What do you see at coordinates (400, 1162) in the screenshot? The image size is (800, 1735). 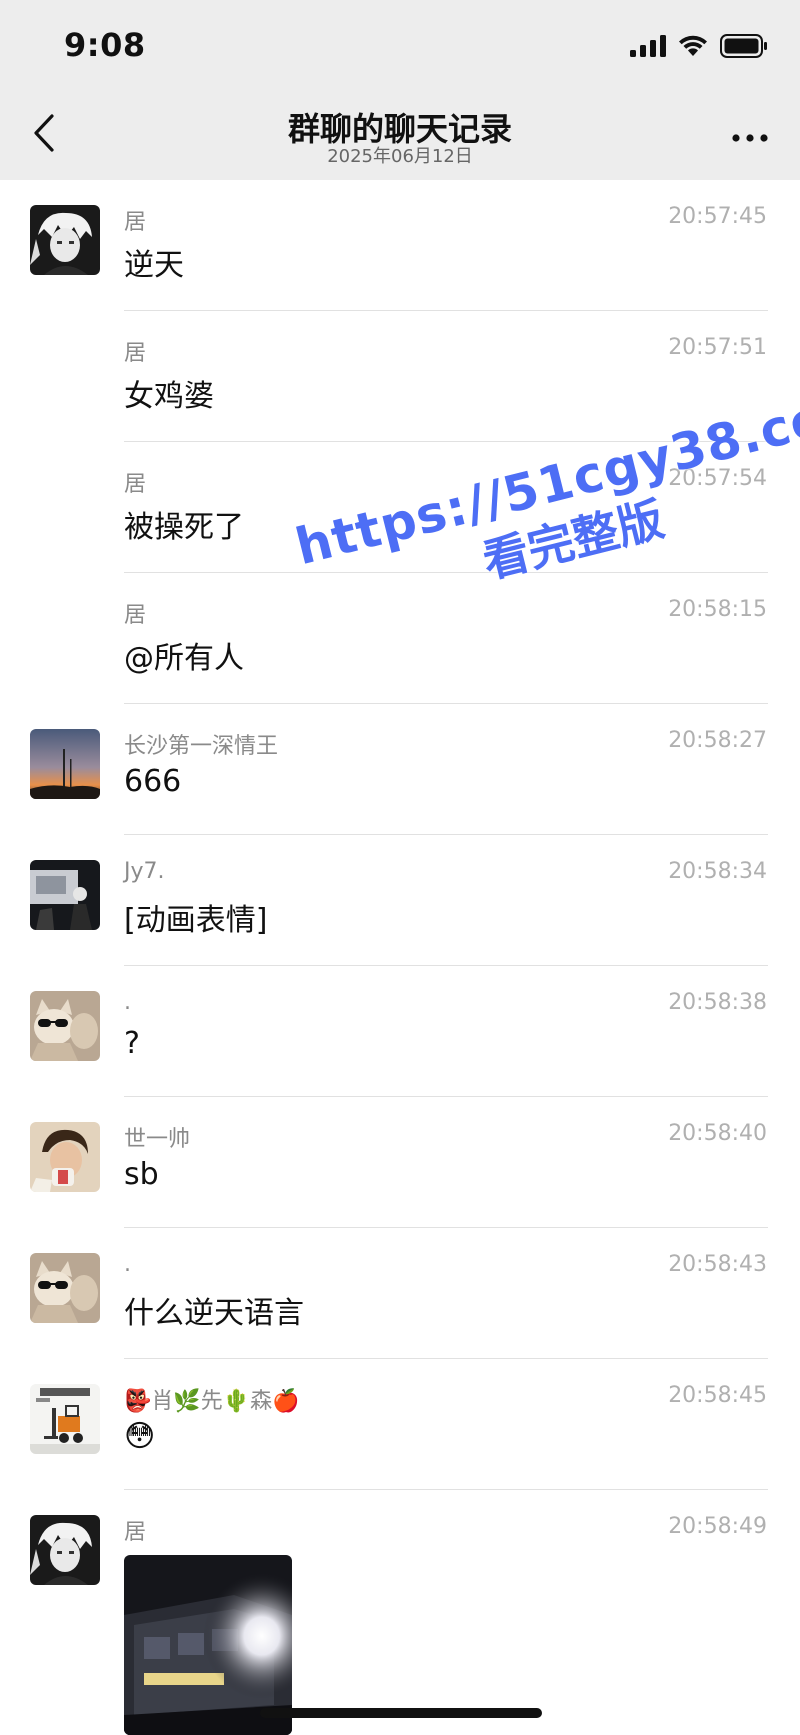 I see `message-item: 世一帅 20:58:40 sb` at bounding box center [400, 1162].